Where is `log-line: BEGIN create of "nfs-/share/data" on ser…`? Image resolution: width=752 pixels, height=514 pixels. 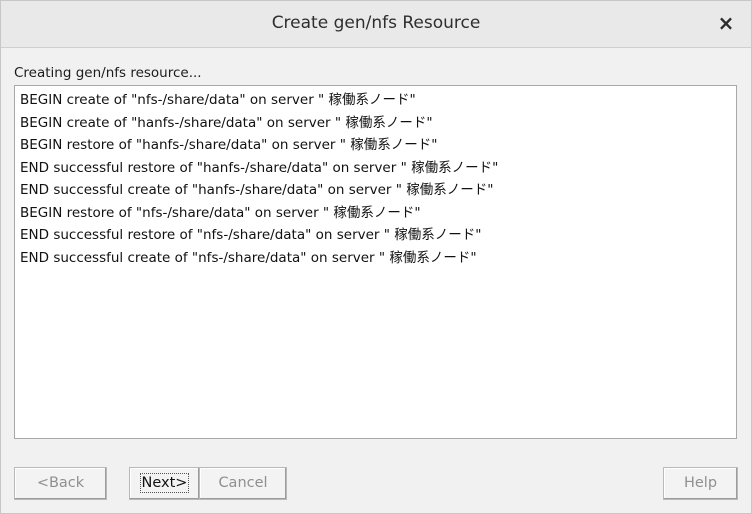 log-line: BEGIN create of "nfs-/share/data" on ser… is located at coordinates (218, 100).